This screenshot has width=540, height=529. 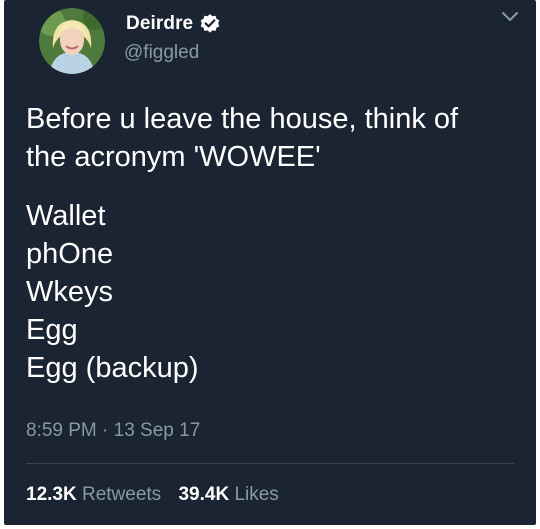 What do you see at coordinates (242, 119) in the screenshot?
I see `tweet-line: Before u leave the house, think of` at bounding box center [242, 119].